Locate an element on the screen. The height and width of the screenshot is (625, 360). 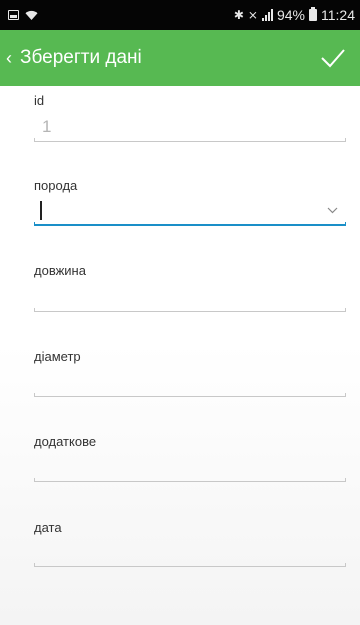
field-extra-input is located at coordinates (190, 480).